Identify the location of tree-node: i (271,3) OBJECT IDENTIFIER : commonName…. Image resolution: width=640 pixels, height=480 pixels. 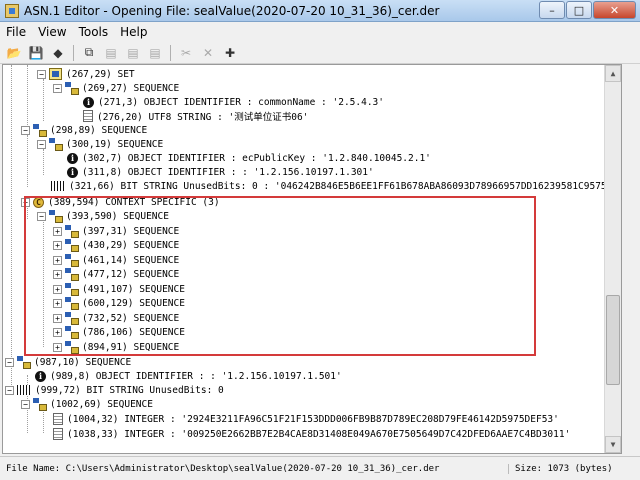
(233, 102).